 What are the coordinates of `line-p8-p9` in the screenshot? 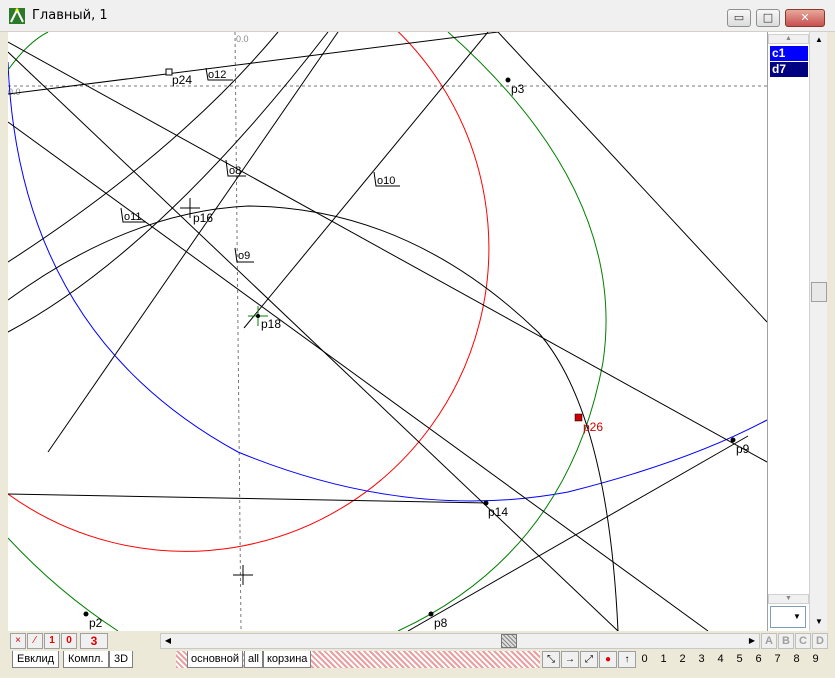 It's located at (578, 533).